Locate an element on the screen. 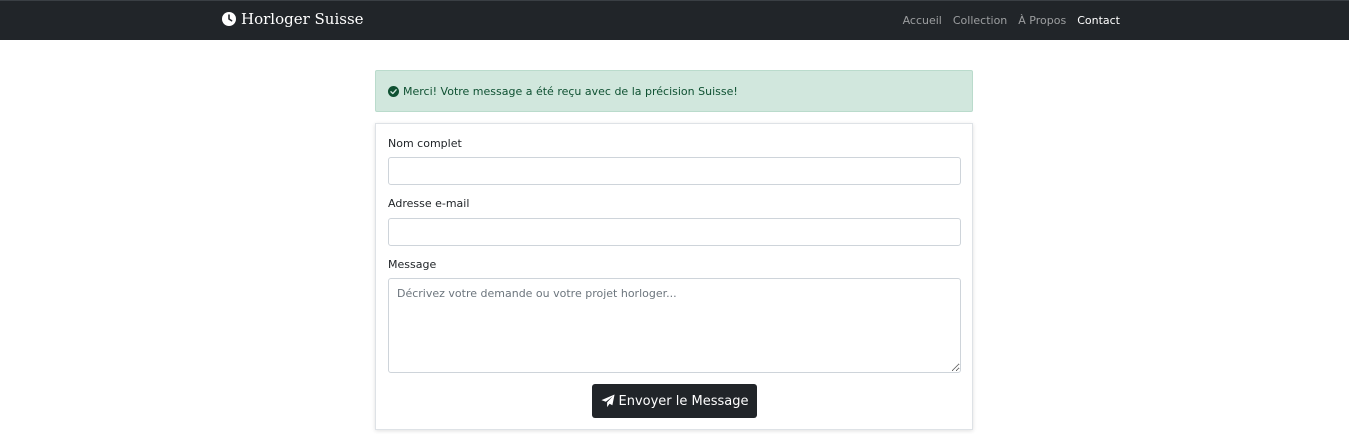 Image resolution: width=1349 pixels, height=434 pixels. nav-link-contact: Contact is located at coordinates (1098, 20).